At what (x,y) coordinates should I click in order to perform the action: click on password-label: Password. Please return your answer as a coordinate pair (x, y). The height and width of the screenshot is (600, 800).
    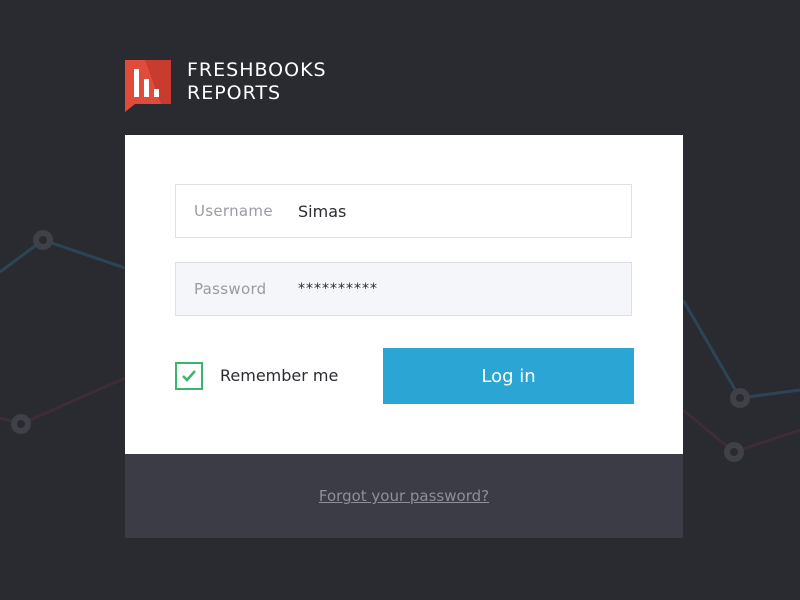
    Looking at the image, I should click on (230, 289).